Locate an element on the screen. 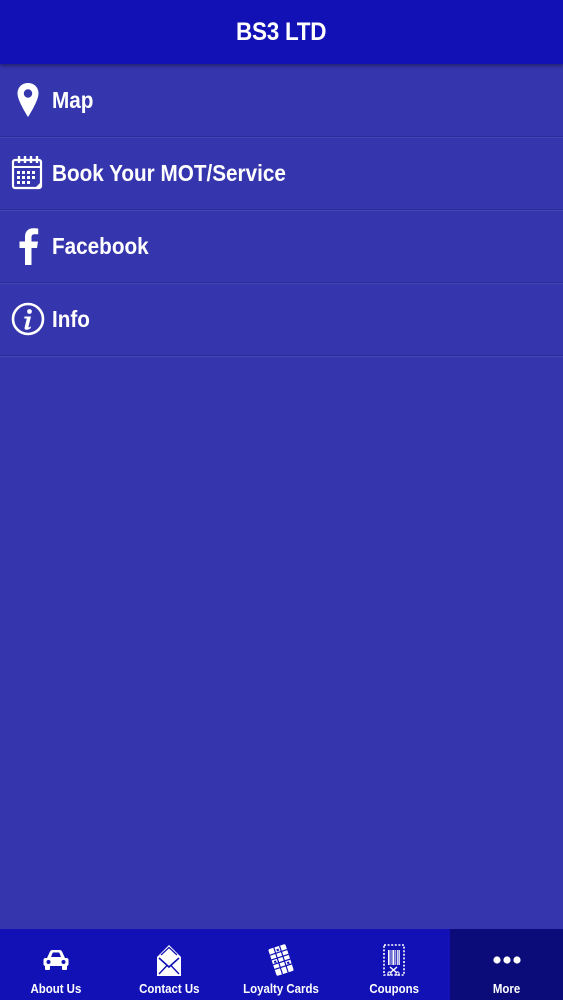  tab-contact-us: Contact Us is located at coordinates (169, 964).